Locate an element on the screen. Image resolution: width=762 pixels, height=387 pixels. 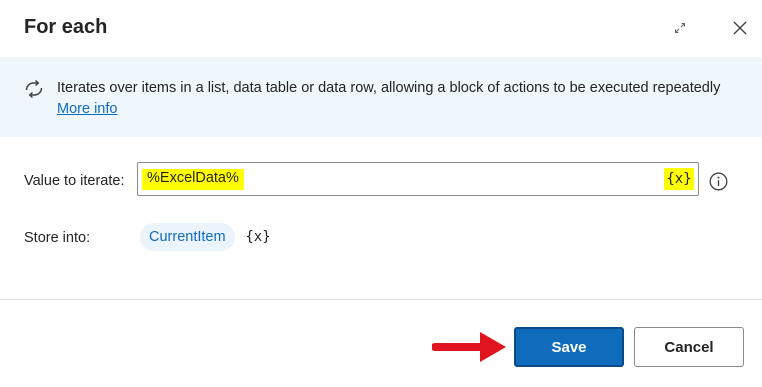
expand-diagonal-icon is located at coordinates (680, 28).